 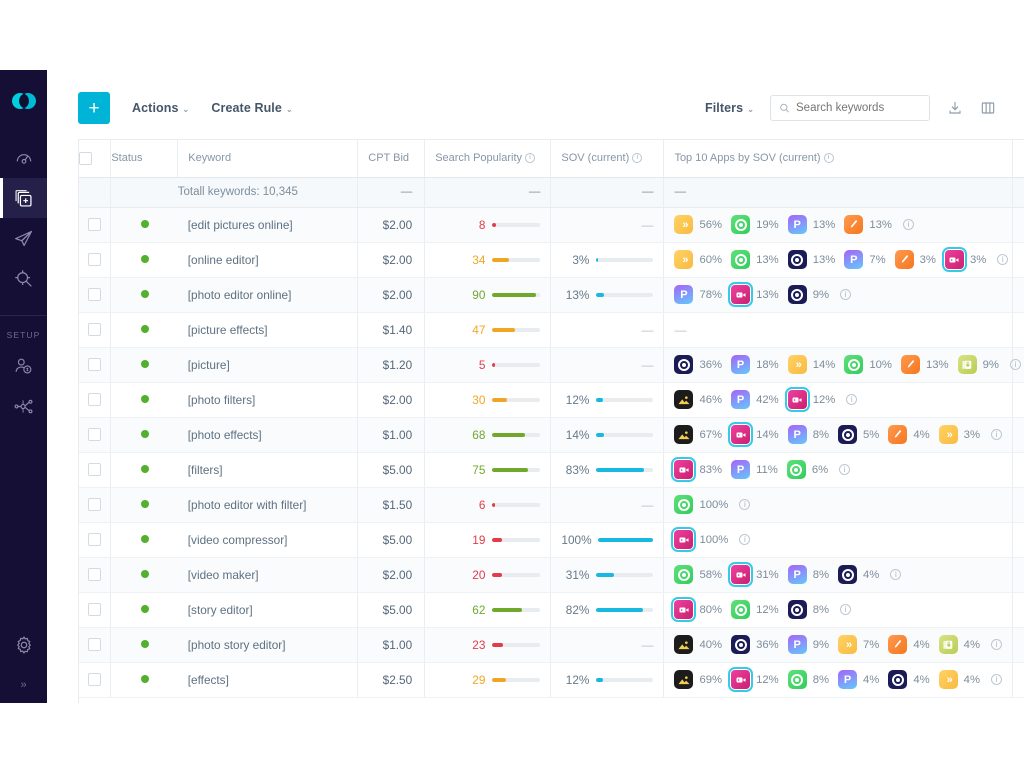 What do you see at coordinates (978, 364) in the screenshot?
I see `top-app-entry: 9%` at bounding box center [978, 364].